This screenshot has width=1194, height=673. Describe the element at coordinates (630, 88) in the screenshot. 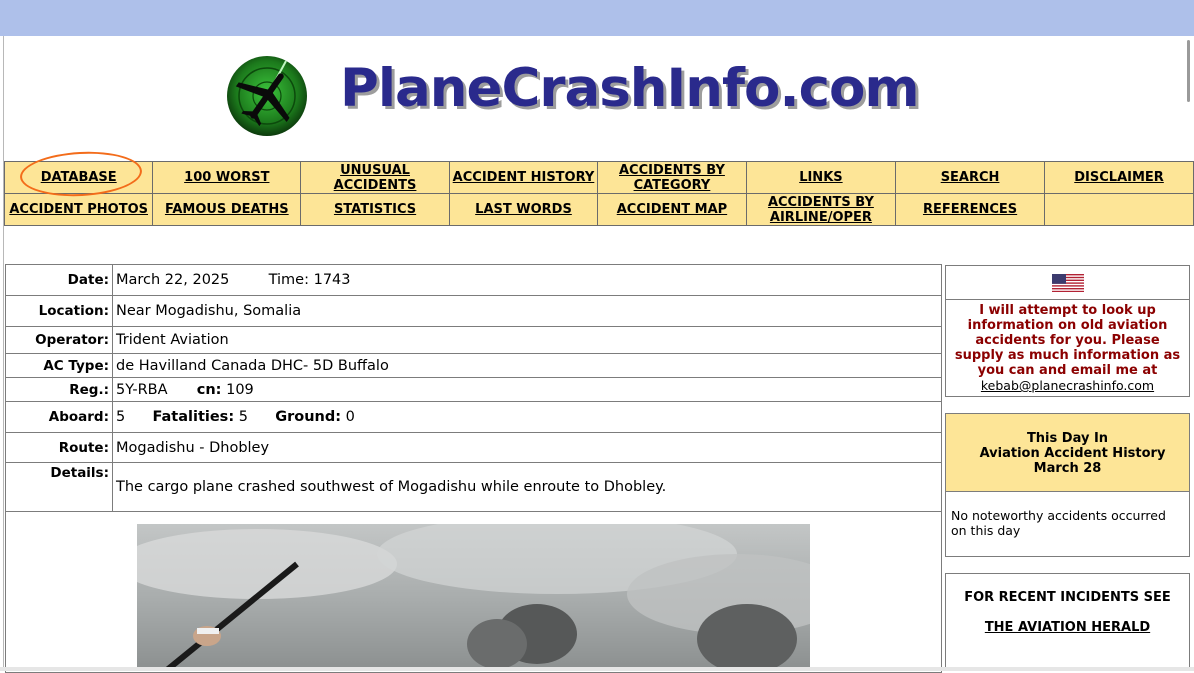

I see `site-brand-title: PlaneCrashInfo.com` at that location.